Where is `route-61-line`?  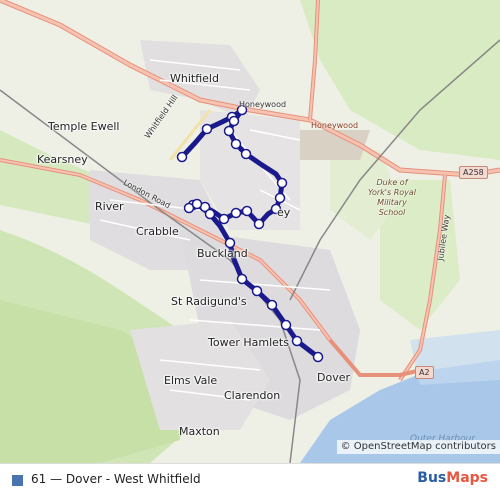 route-61-line is located at coordinates (250, 233).